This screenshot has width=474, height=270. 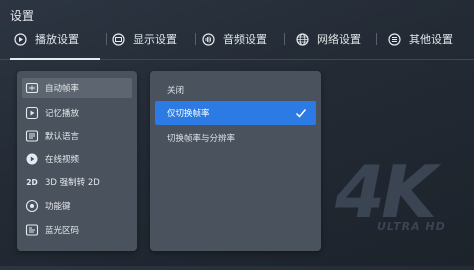 I want to click on tab-label: 音频设置, so click(x=245, y=39).